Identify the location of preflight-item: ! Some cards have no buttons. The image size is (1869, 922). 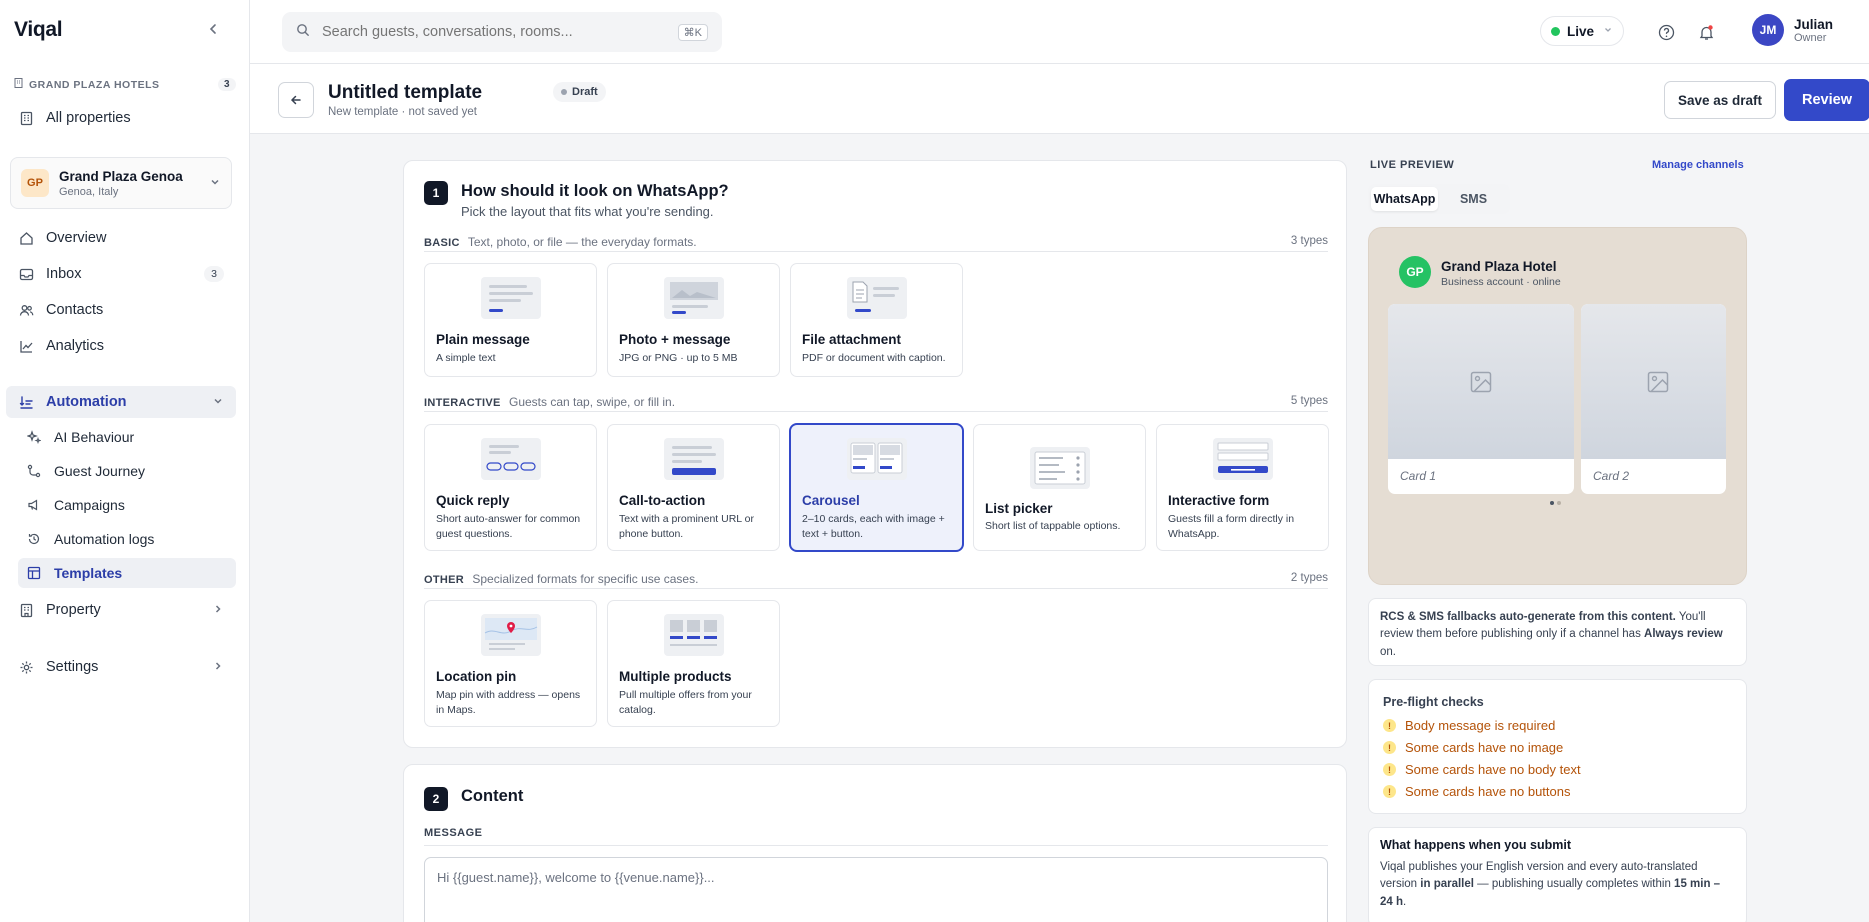
(1477, 791).